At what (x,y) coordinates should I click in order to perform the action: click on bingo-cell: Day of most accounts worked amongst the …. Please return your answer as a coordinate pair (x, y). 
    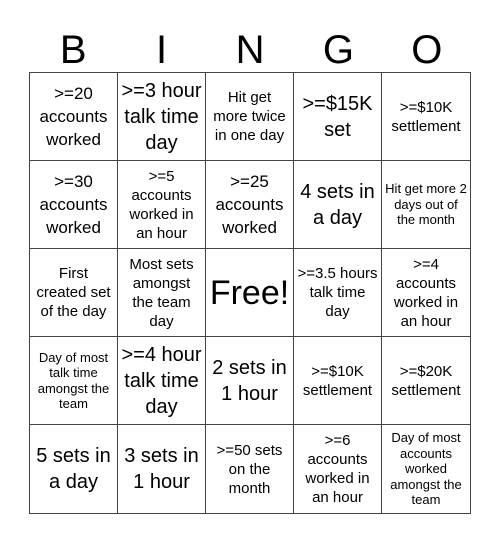
    Looking at the image, I should click on (426, 469).